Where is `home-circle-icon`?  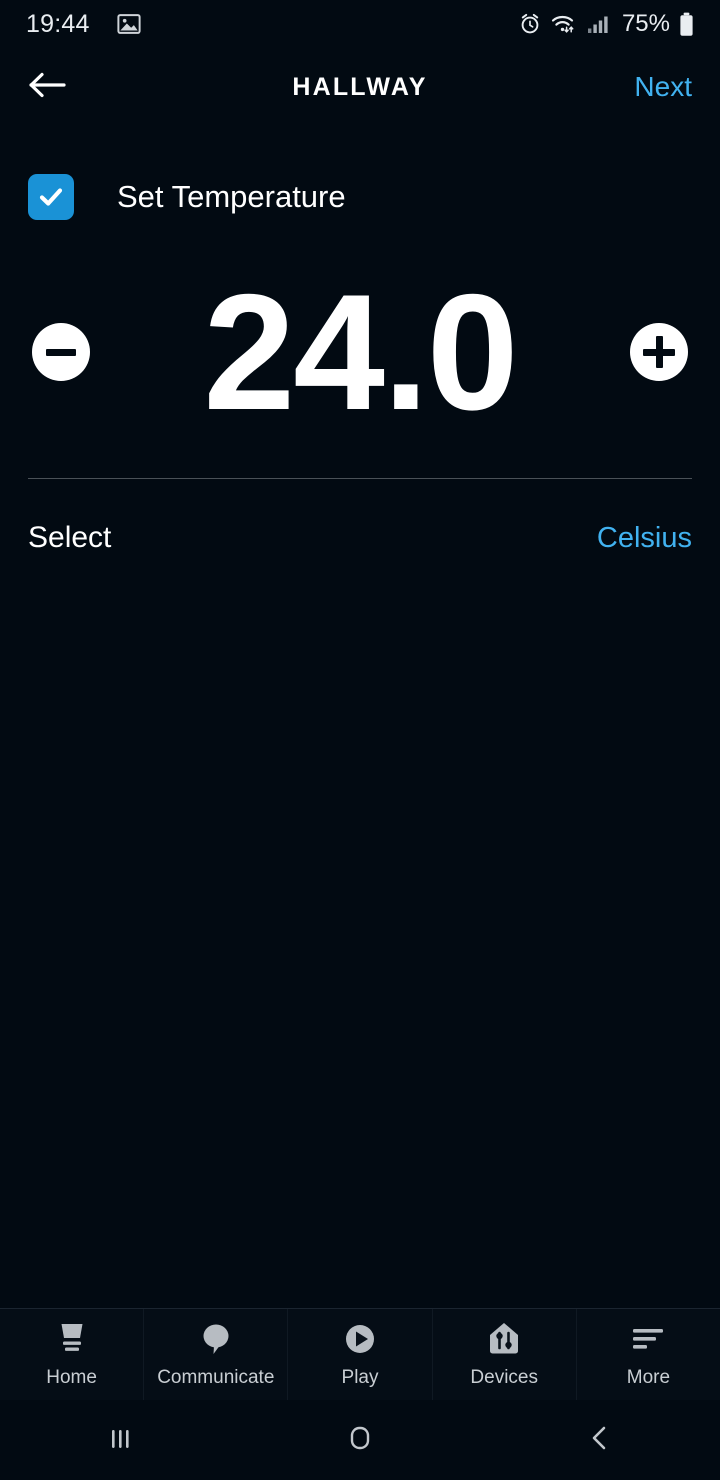 home-circle-icon is located at coordinates (360, 1440).